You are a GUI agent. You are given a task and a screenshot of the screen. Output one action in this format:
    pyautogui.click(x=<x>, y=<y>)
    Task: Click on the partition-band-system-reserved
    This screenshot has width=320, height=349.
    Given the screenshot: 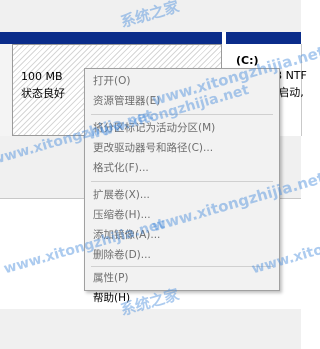 What is the action you would take?
    pyautogui.click(x=117, y=38)
    